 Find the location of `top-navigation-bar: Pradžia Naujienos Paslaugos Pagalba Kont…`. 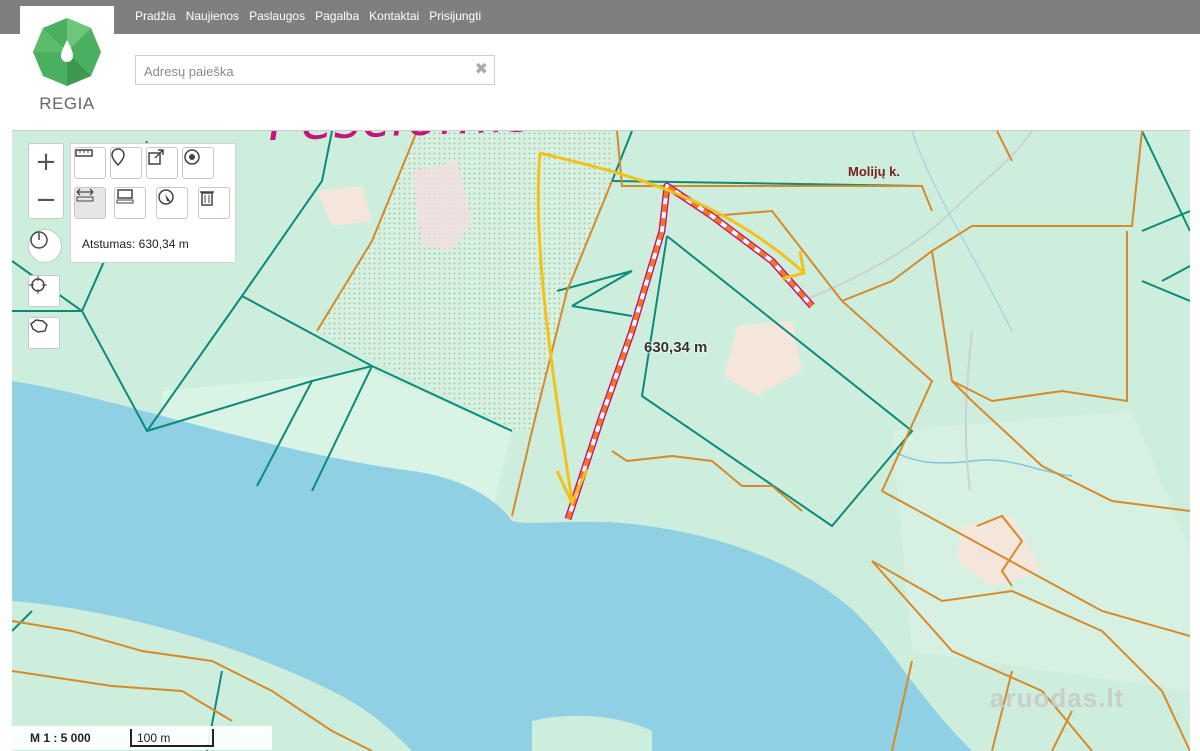

top-navigation-bar: Pradžia Naujienos Paslaugos Pagalba Kont… is located at coordinates (600, 17).